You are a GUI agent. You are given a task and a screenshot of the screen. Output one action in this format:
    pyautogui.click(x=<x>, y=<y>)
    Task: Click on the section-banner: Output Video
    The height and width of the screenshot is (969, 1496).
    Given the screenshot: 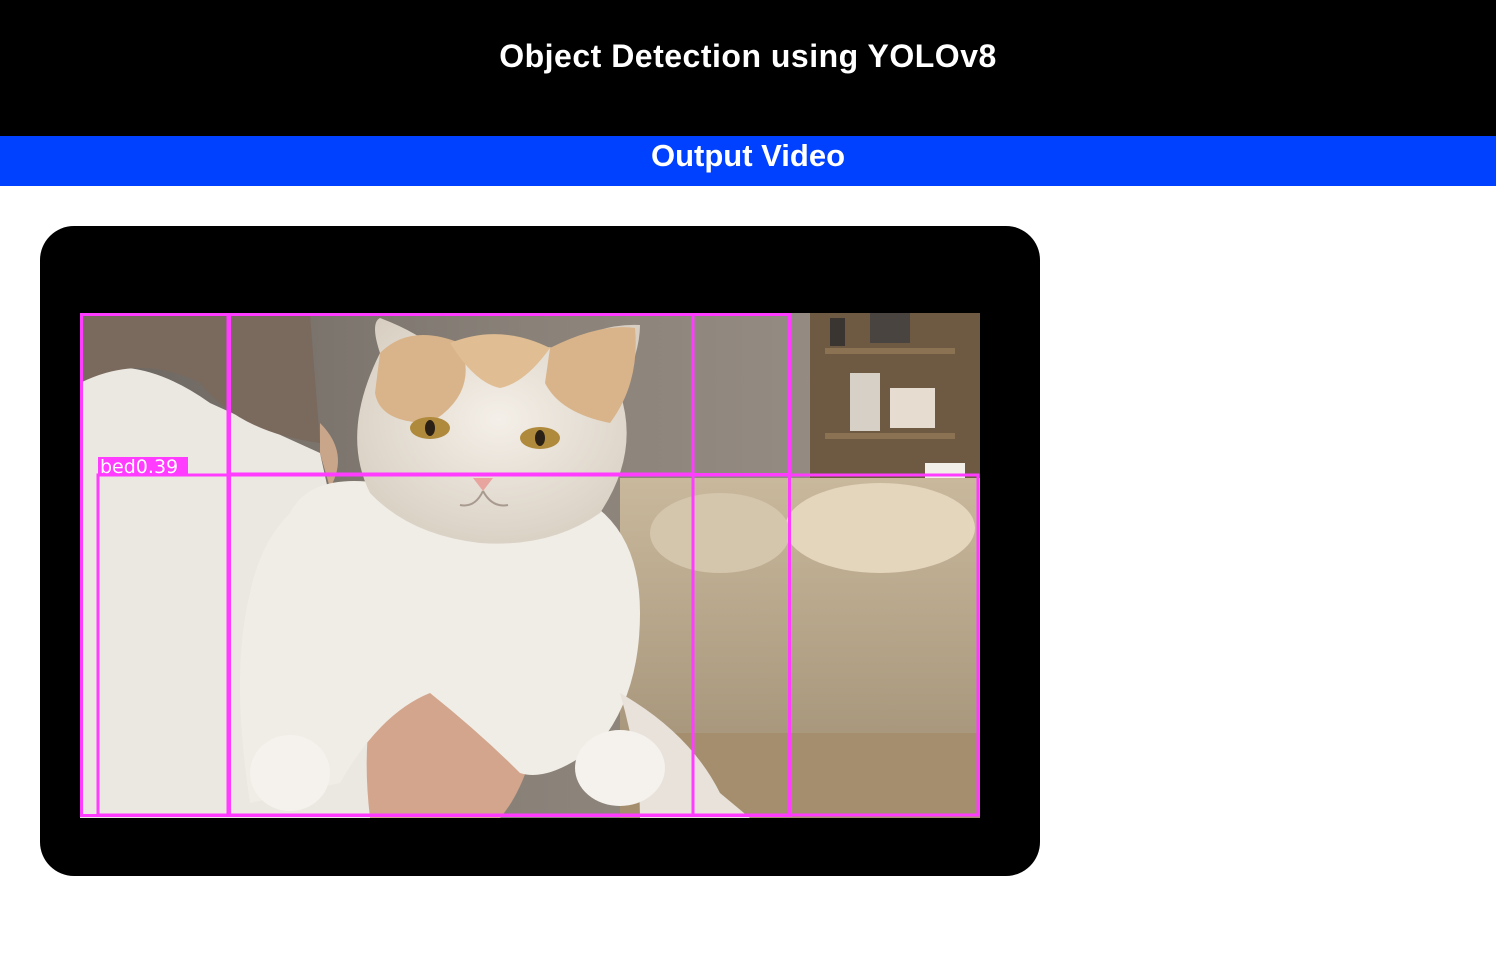 What is the action you would take?
    pyautogui.click(x=748, y=161)
    